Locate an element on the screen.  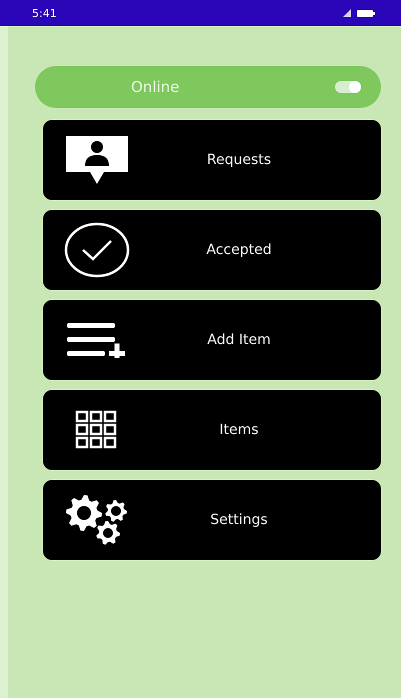
gears-icon is located at coordinates (97, 520).